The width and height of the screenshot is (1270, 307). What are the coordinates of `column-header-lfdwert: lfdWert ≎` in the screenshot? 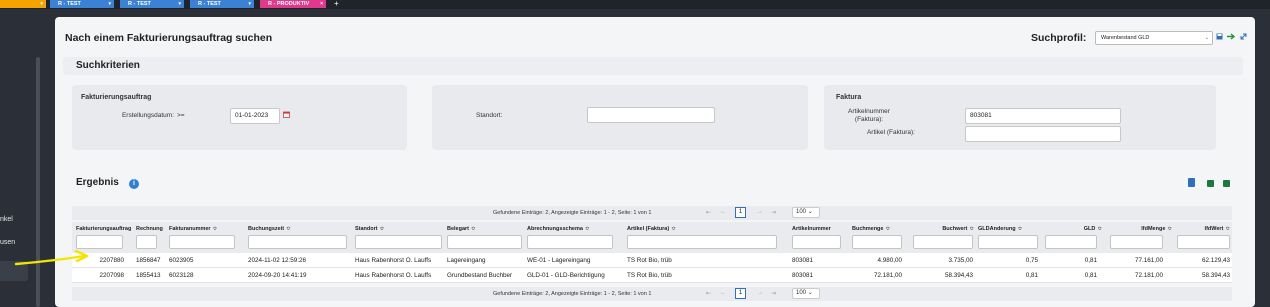 It's located at (1206, 229).